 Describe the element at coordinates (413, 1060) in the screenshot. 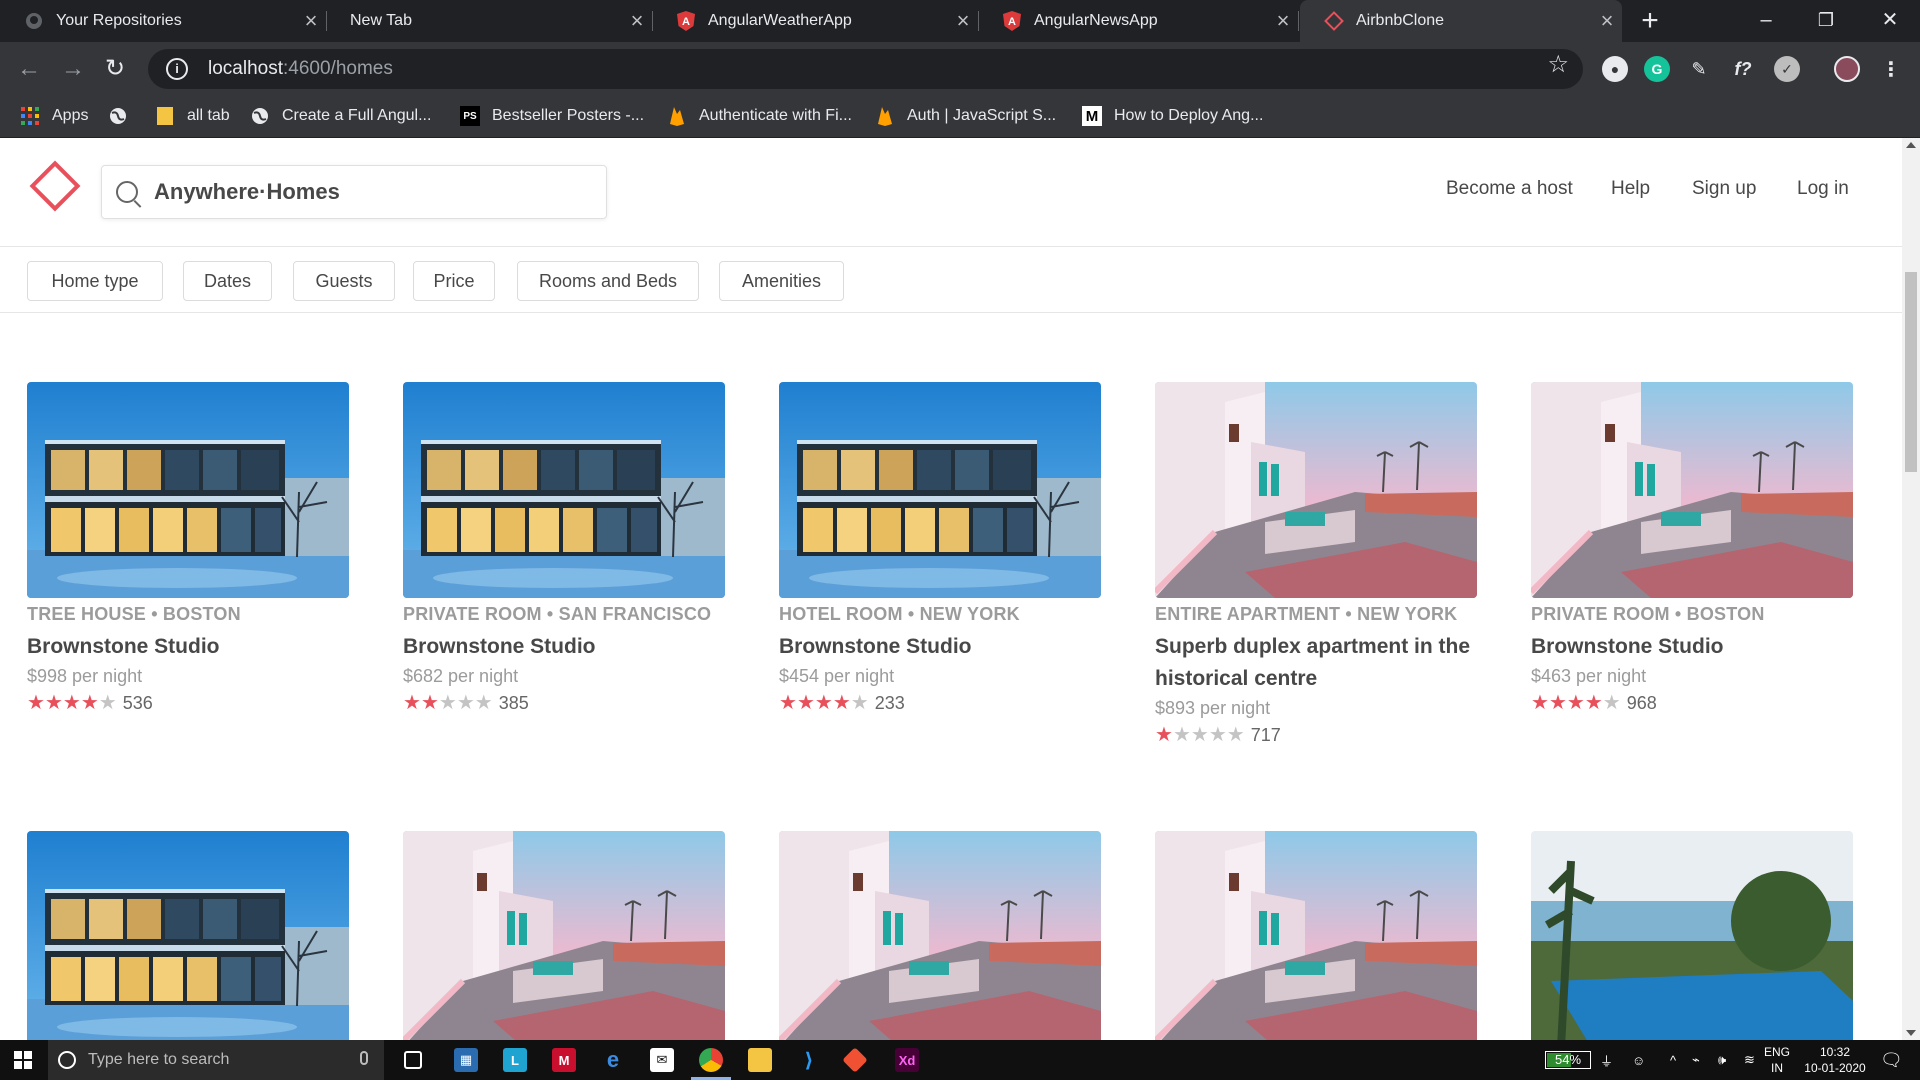

I see `task-view-icon` at that location.